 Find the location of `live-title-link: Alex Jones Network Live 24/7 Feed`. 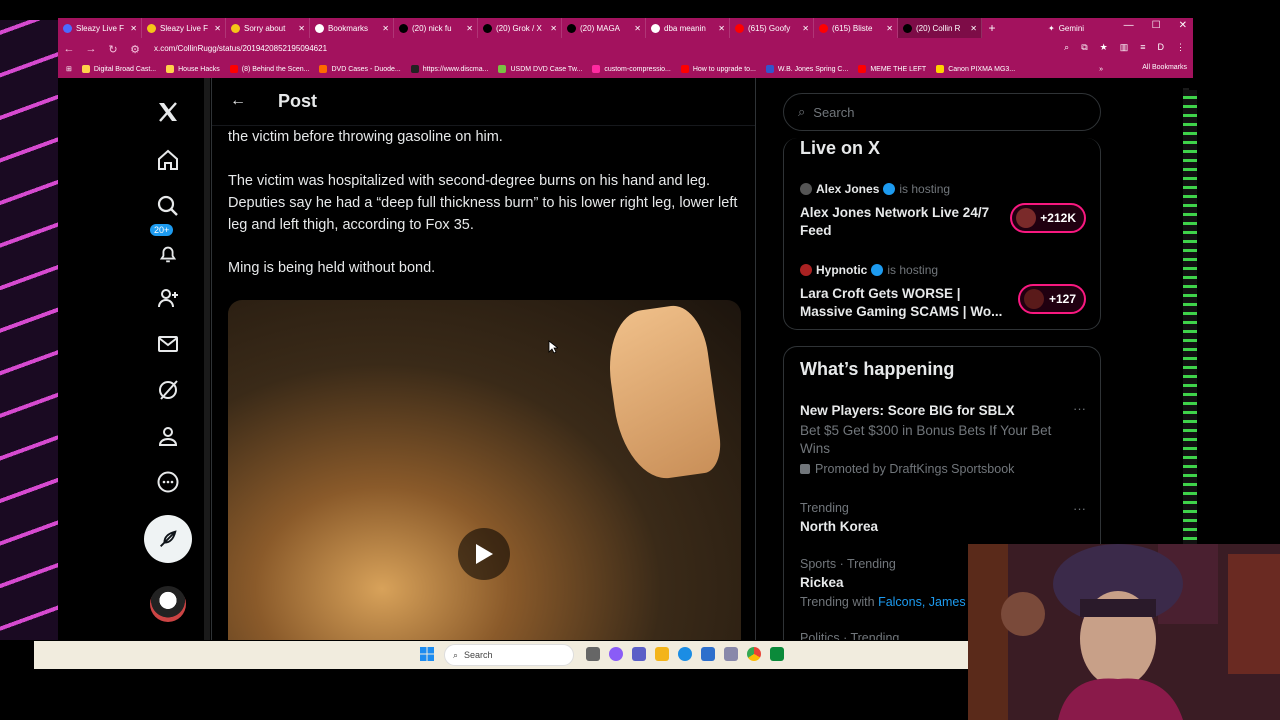

live-title-link: Alex Jones Network Live 24/7 Feed is located at coordinates (905, 222).